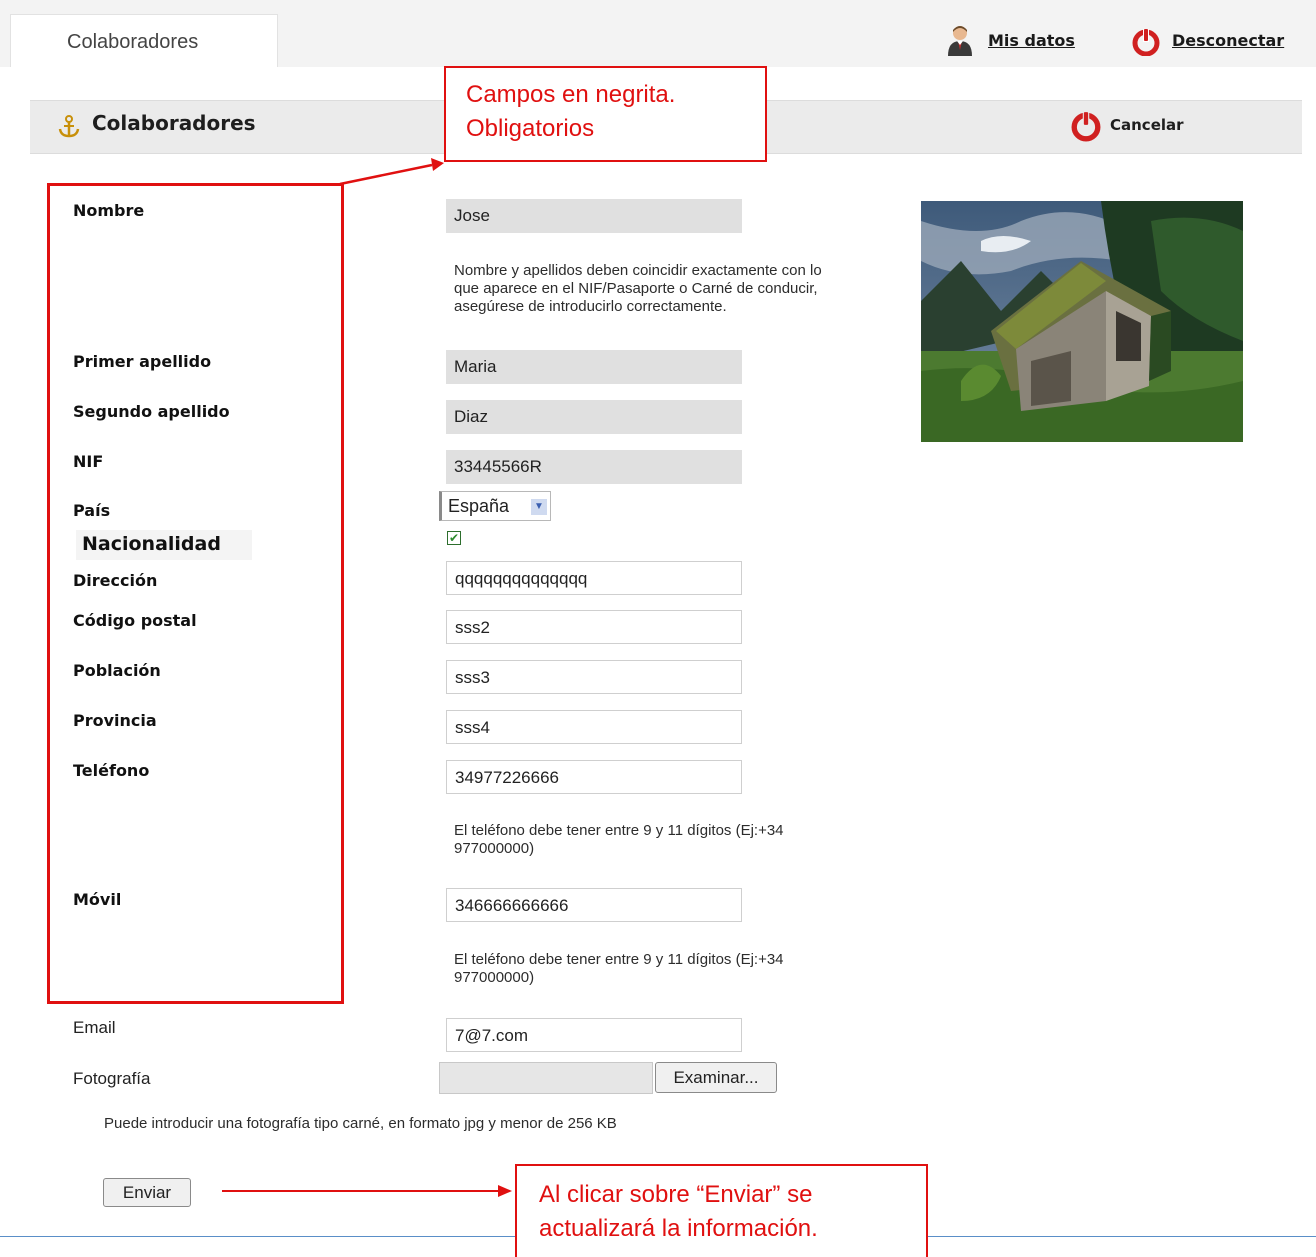 The image size is (1316, 1257). I want to click on required-fields-highlight, so click(195, 593).